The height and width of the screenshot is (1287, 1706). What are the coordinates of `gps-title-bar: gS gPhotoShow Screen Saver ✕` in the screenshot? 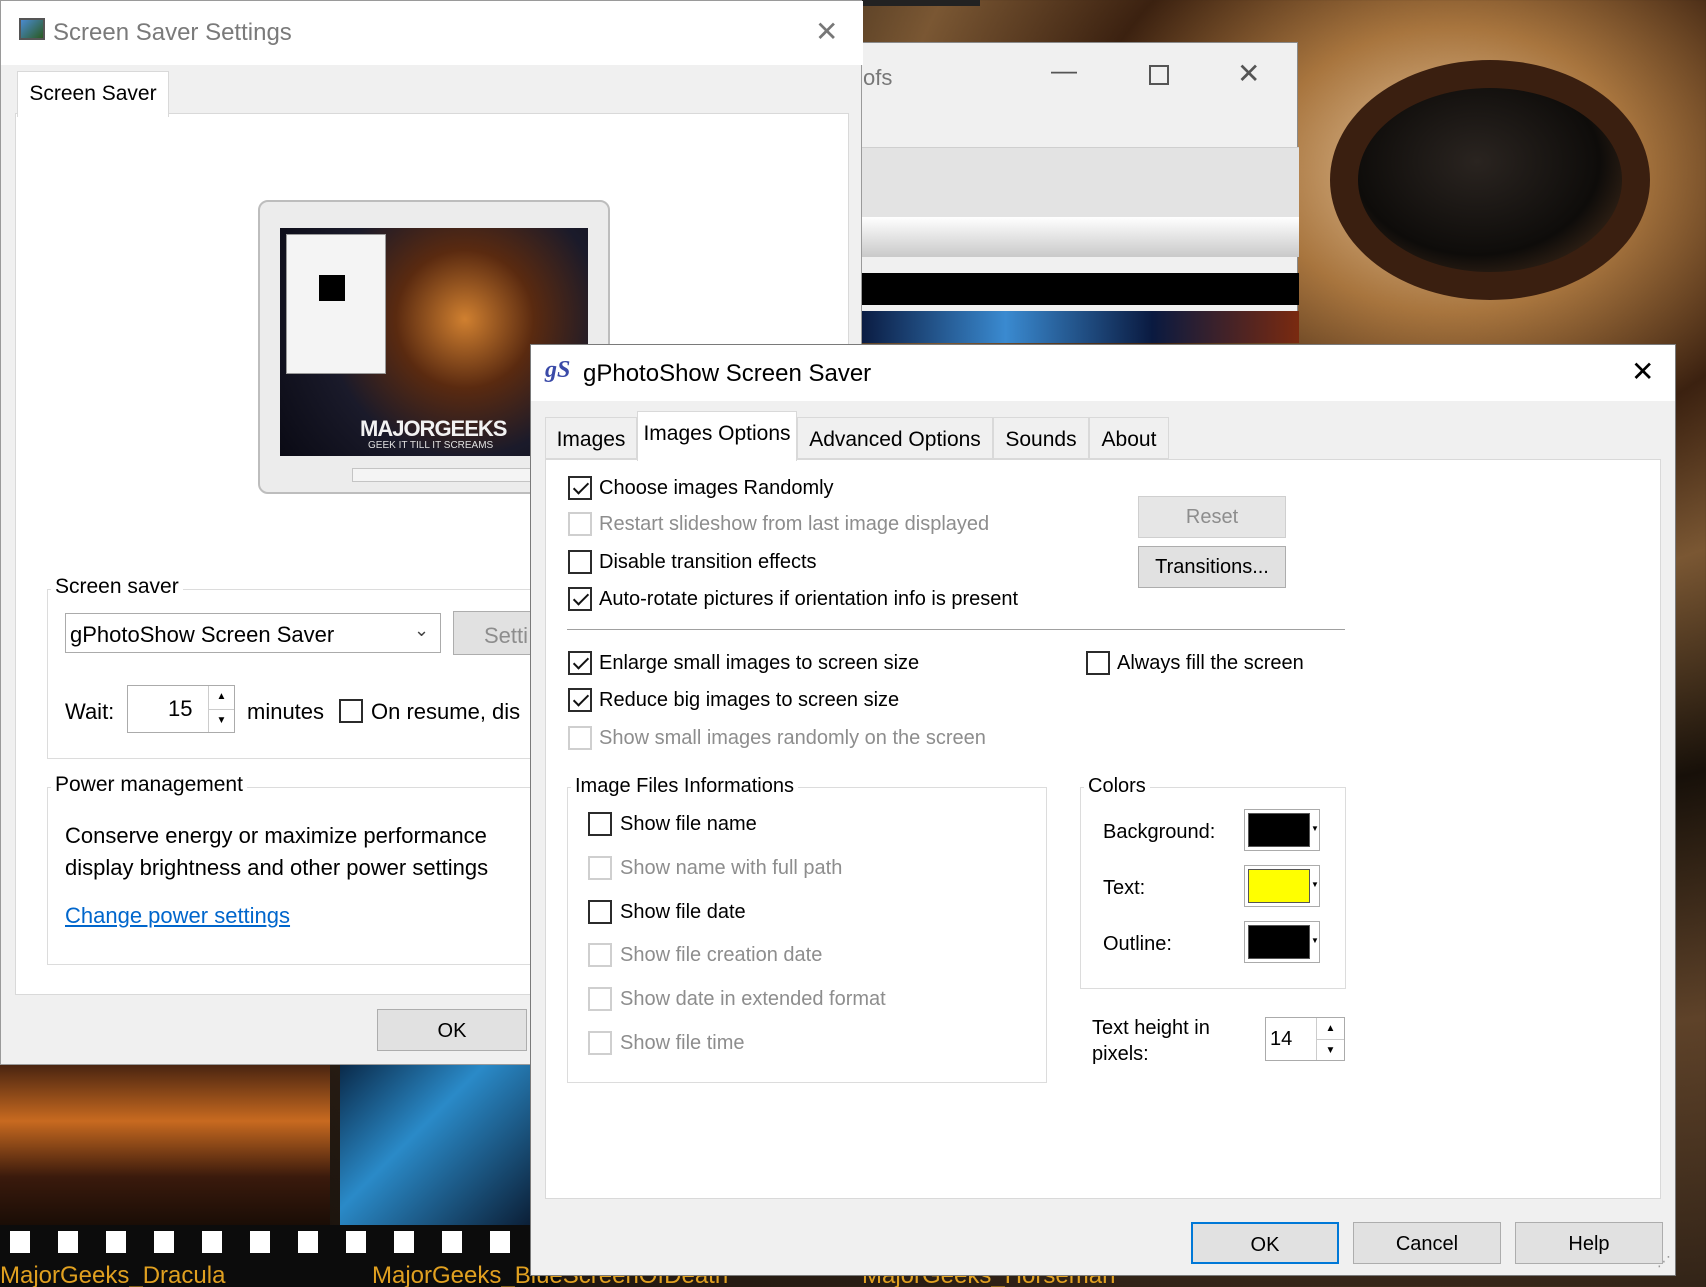 It's located at (1103, 373).